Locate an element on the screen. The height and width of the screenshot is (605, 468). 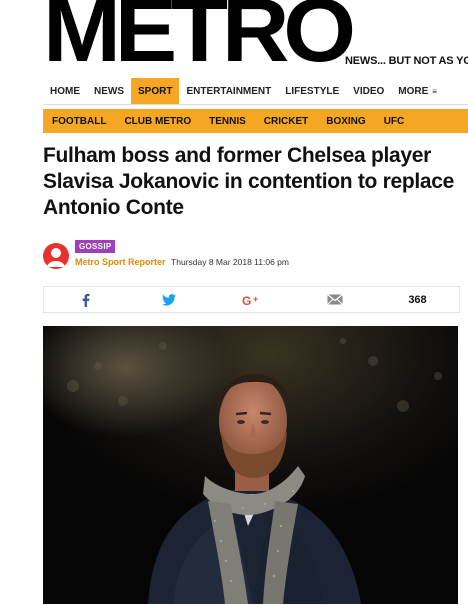
share-count: 368 is located at coordinates (417, 299).